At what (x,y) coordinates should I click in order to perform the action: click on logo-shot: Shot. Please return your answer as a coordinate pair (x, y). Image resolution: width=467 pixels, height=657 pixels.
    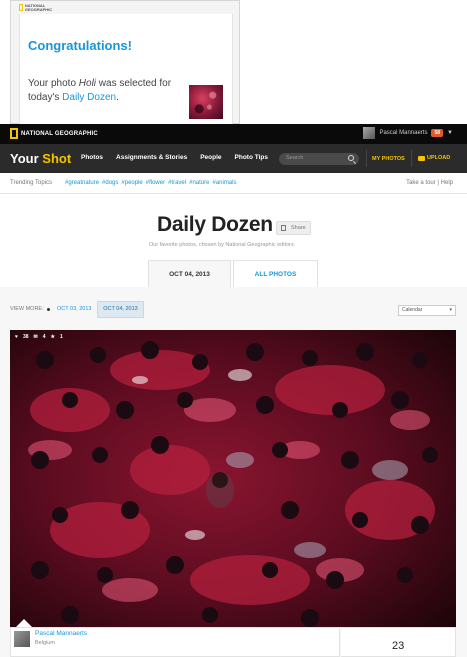
    Looking at the image, I should click on (57, 158).